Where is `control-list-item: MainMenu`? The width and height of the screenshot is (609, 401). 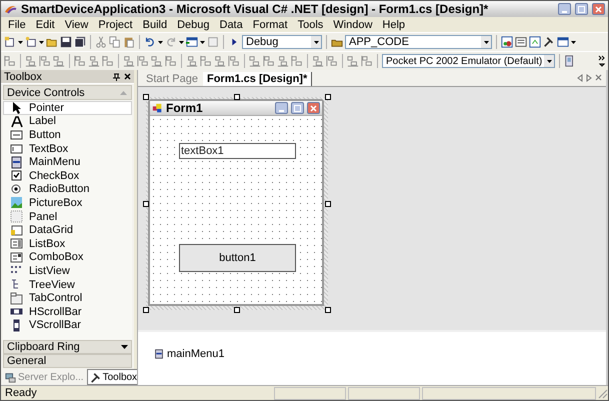
control-list-item: MainMenu is located at coordinates (67, 162).